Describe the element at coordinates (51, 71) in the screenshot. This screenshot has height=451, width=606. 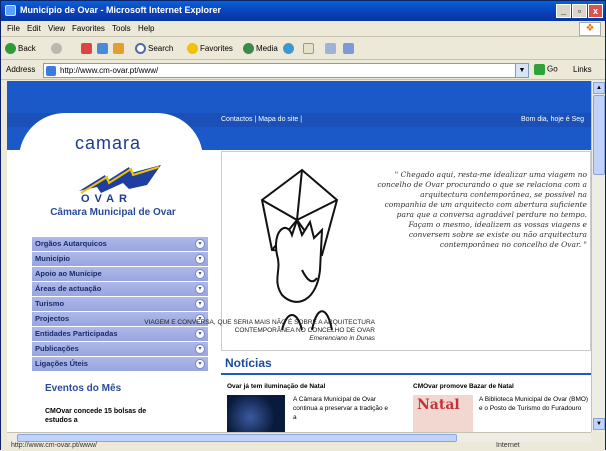
I see `page-favicon-icon` at that location.